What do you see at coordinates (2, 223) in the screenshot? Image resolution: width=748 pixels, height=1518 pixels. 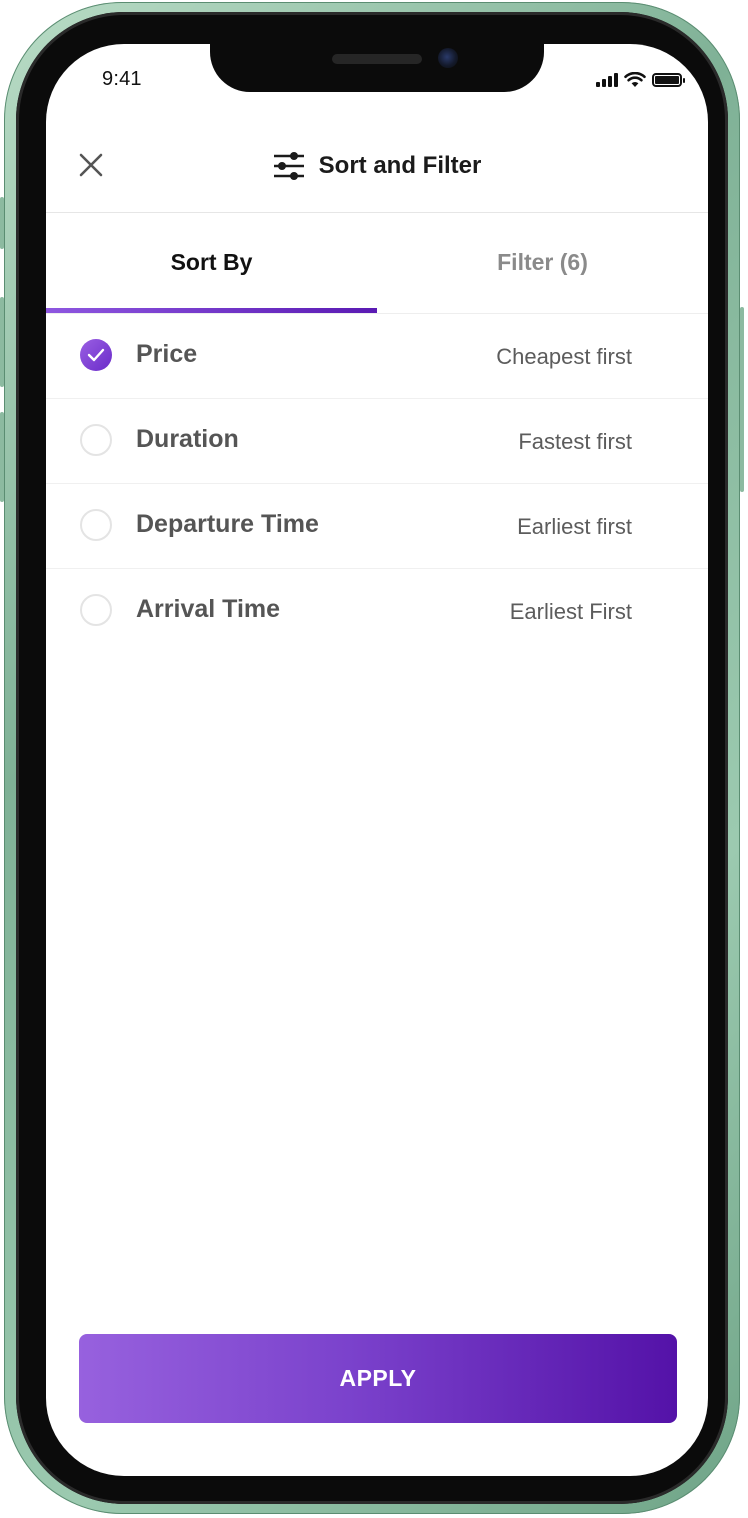 I see `mute-switch` at bounding box center [2, 223].